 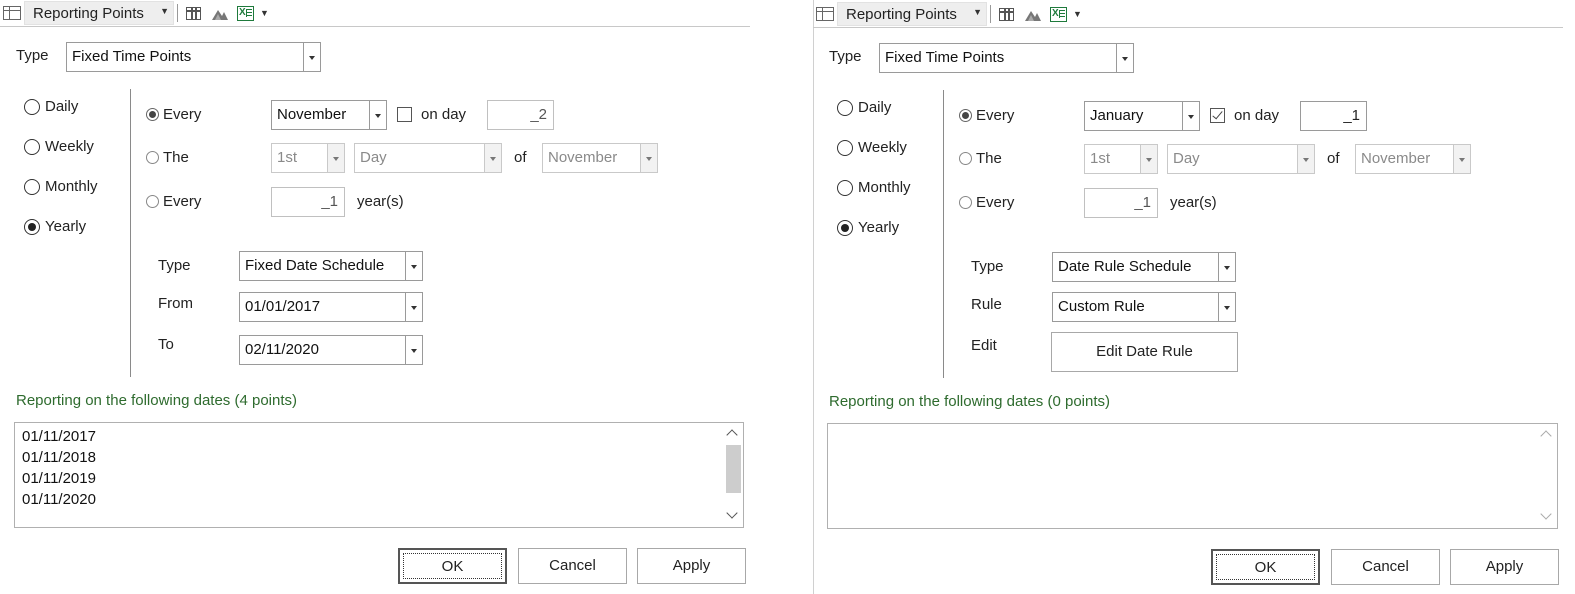 I want to click on on-day-input: _2, so click(x=520, y=115).